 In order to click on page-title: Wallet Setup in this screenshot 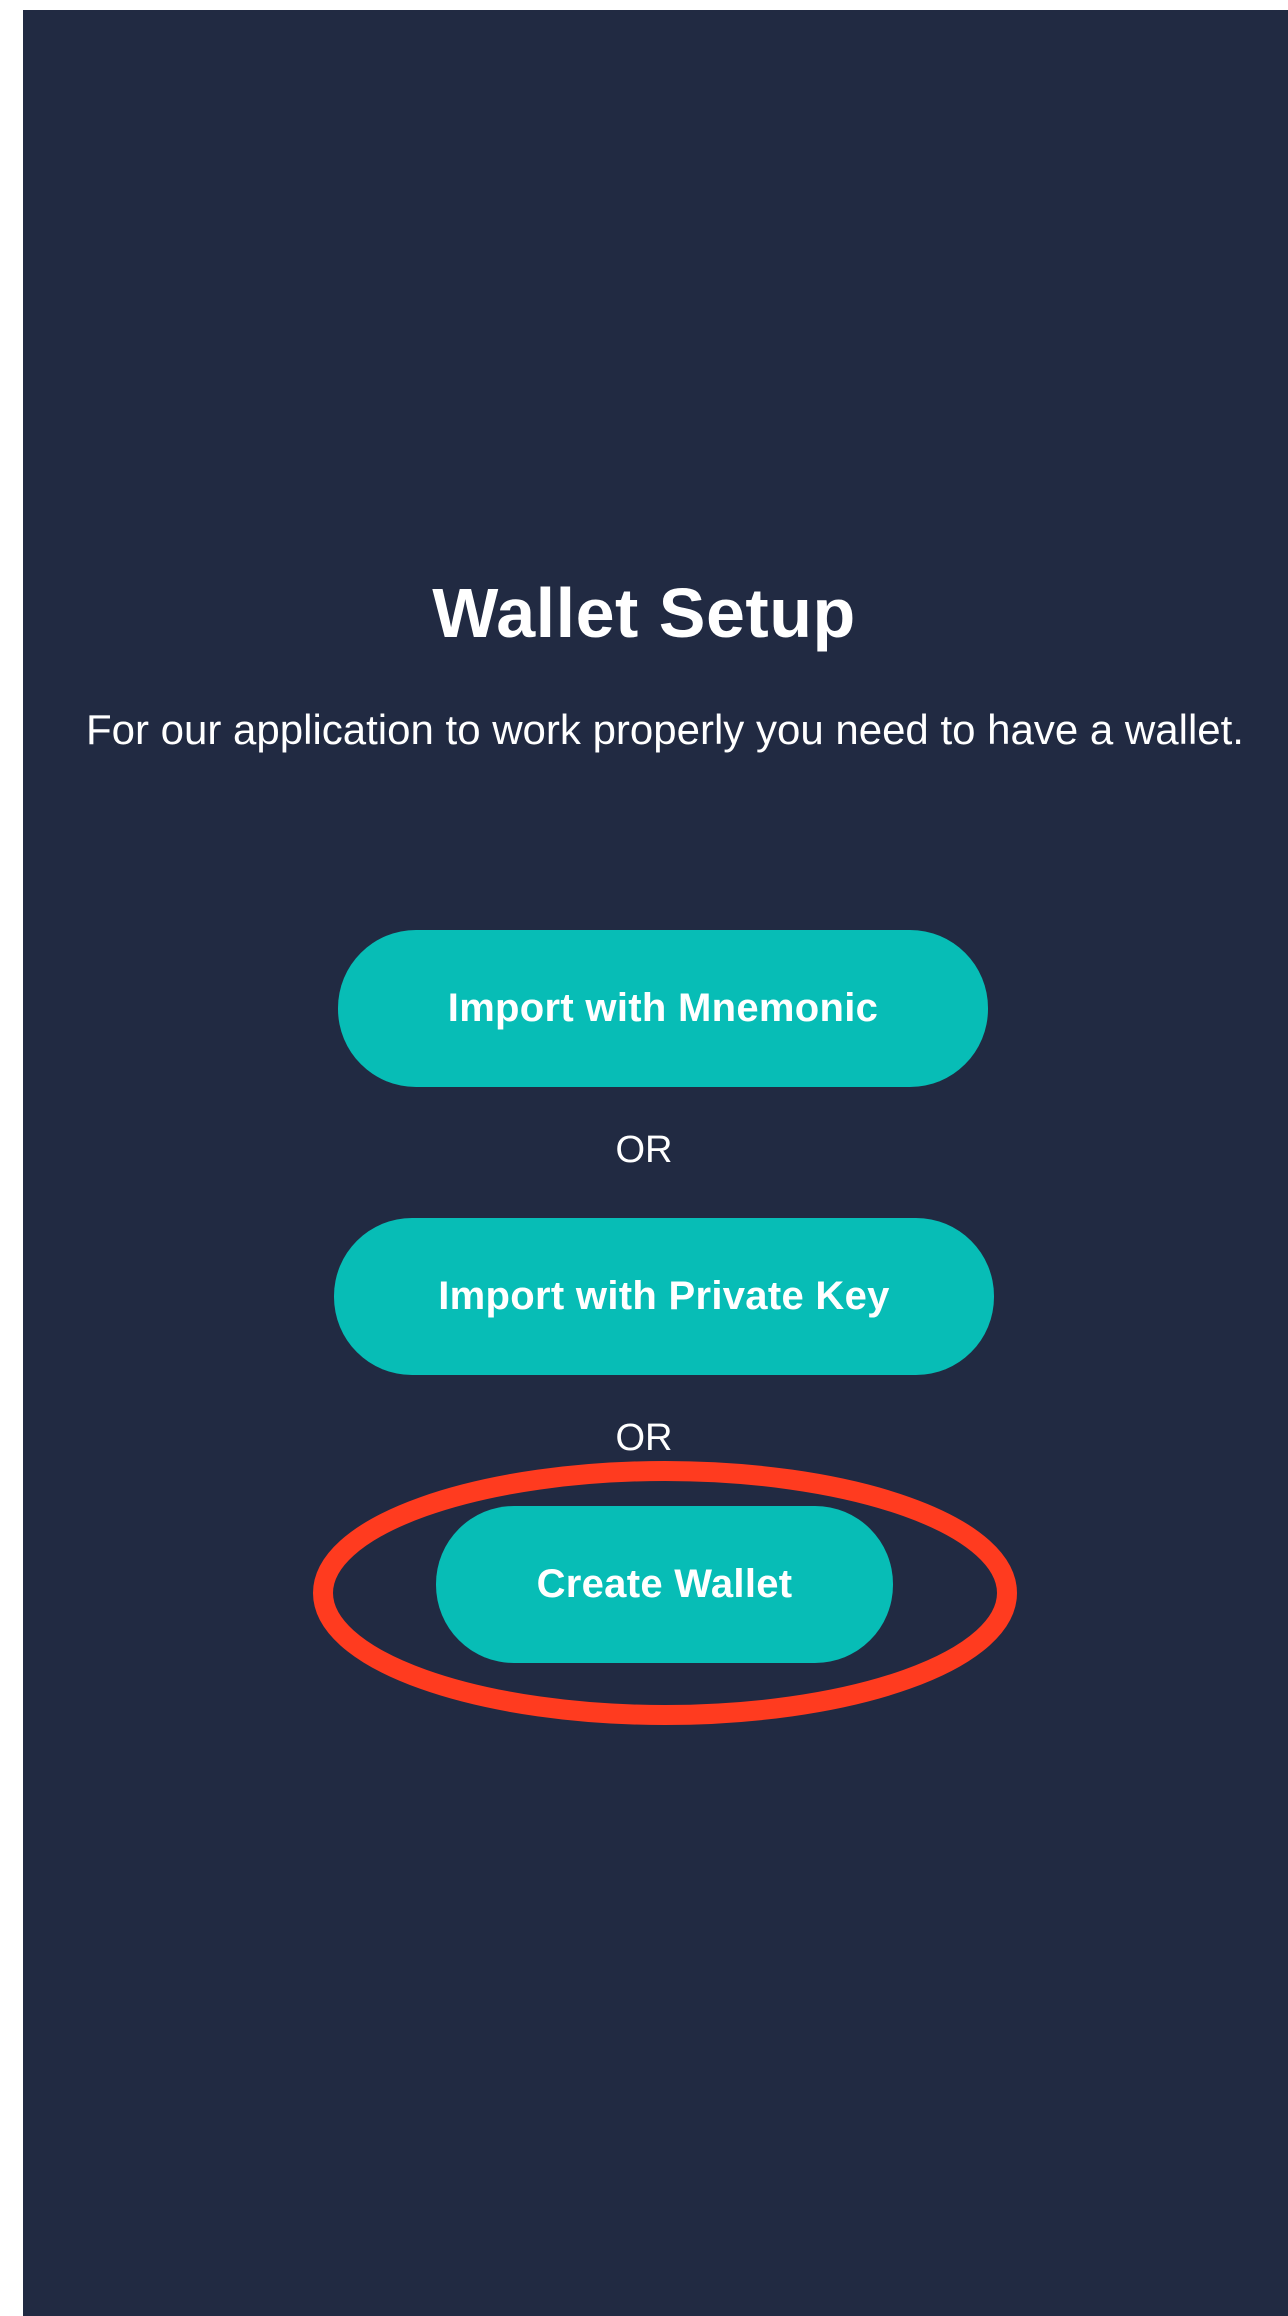, I will do `click(644, 613)`.